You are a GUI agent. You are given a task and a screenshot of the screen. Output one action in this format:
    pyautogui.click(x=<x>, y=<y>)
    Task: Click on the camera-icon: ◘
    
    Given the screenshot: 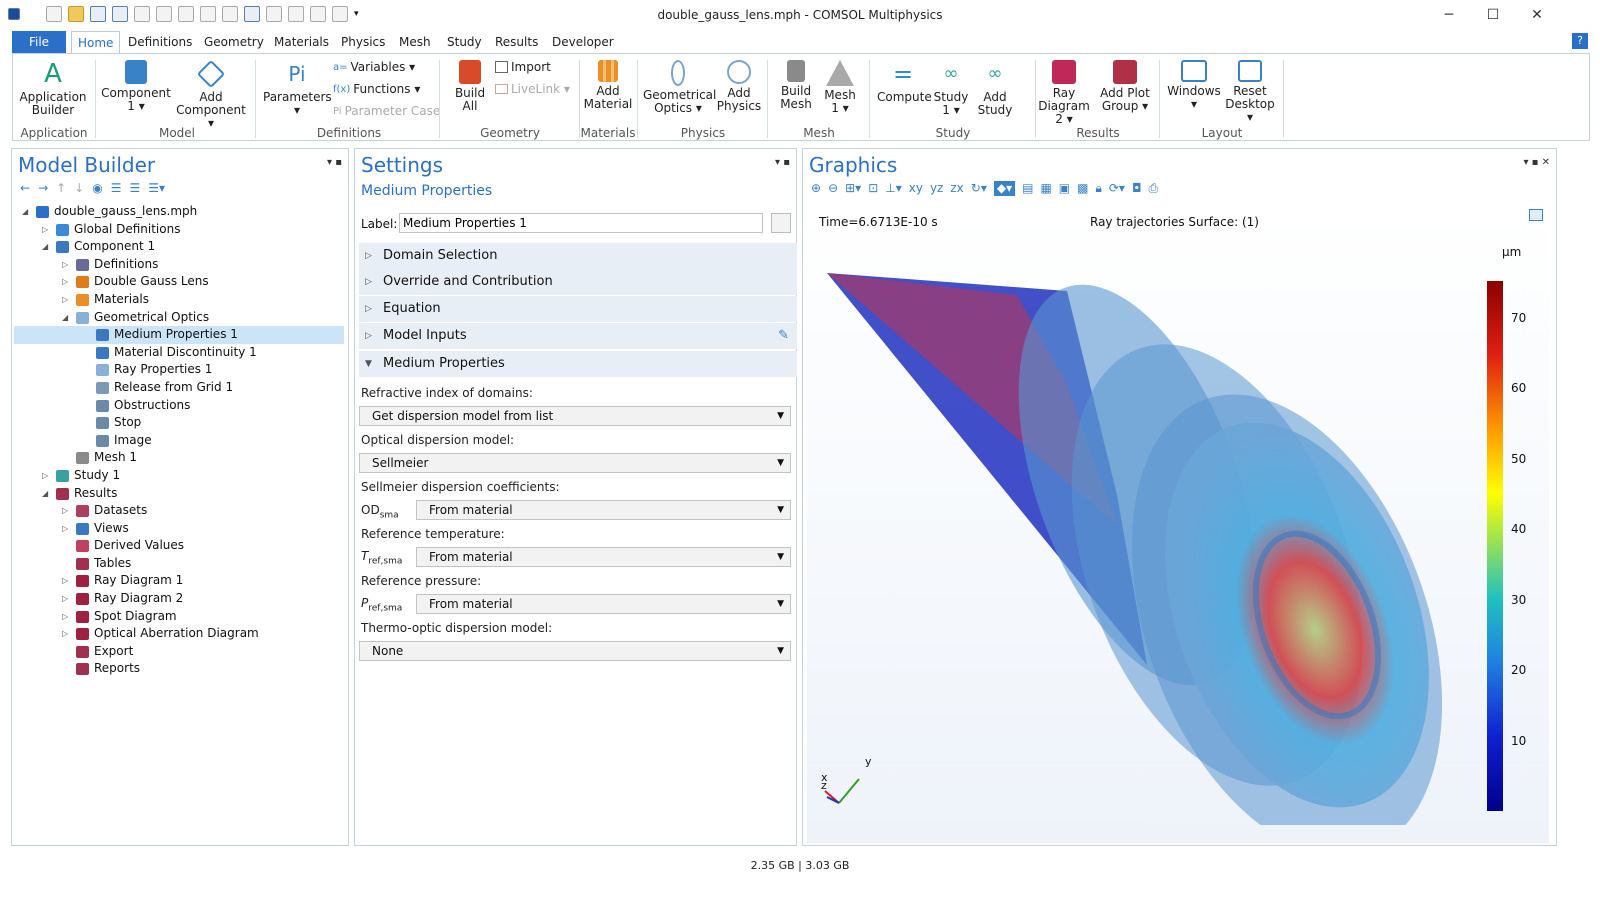 What is the action you would take?
    pyautogui.click(x=1137, y=188)
    